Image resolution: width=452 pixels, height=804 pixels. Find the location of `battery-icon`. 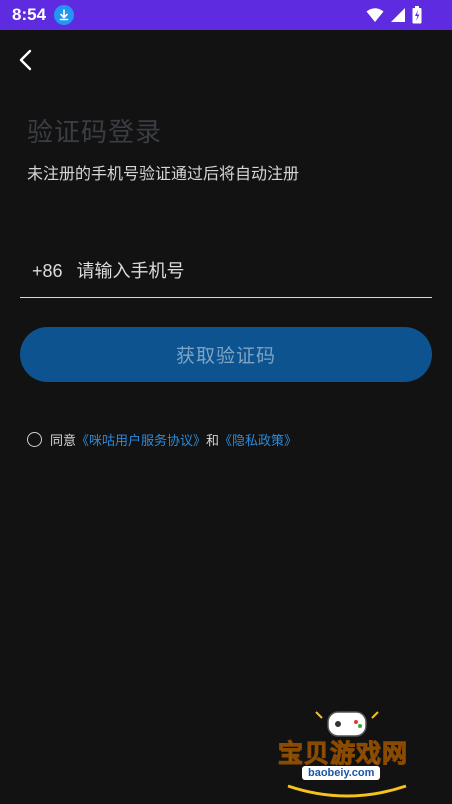

battery-icon is located at coordinates (417, 15).